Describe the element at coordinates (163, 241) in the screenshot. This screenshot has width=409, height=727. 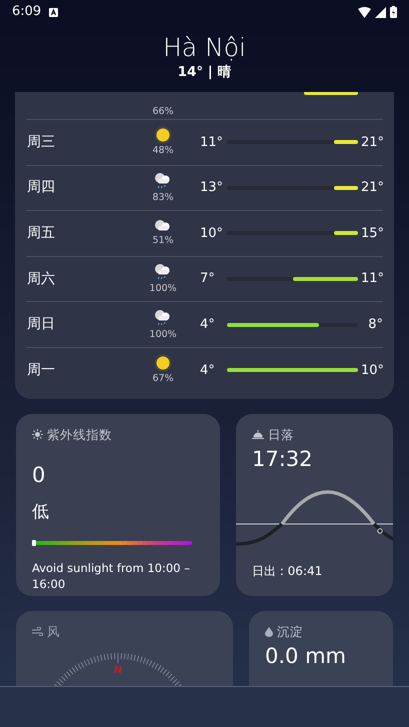
I see `precipitation-chance: 51%` at that location.